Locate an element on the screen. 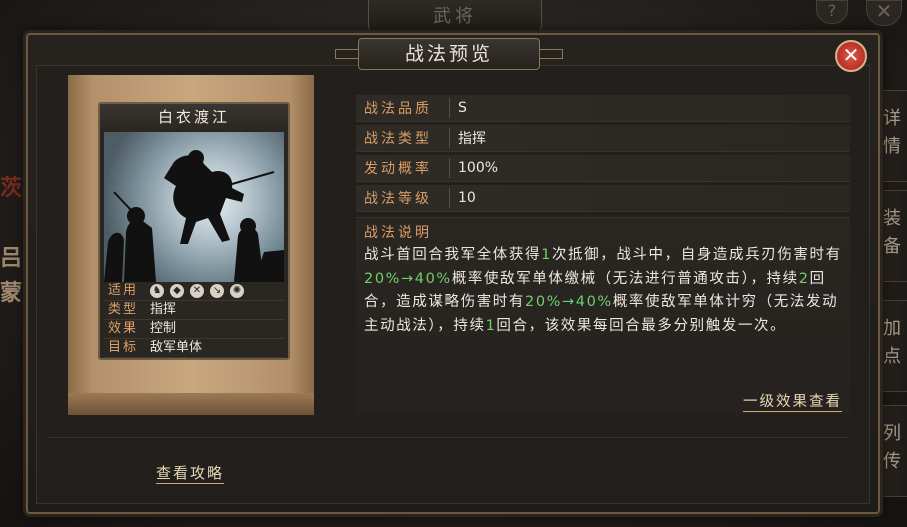  info-label: 战法品质 is located at coordinates (403, 108).